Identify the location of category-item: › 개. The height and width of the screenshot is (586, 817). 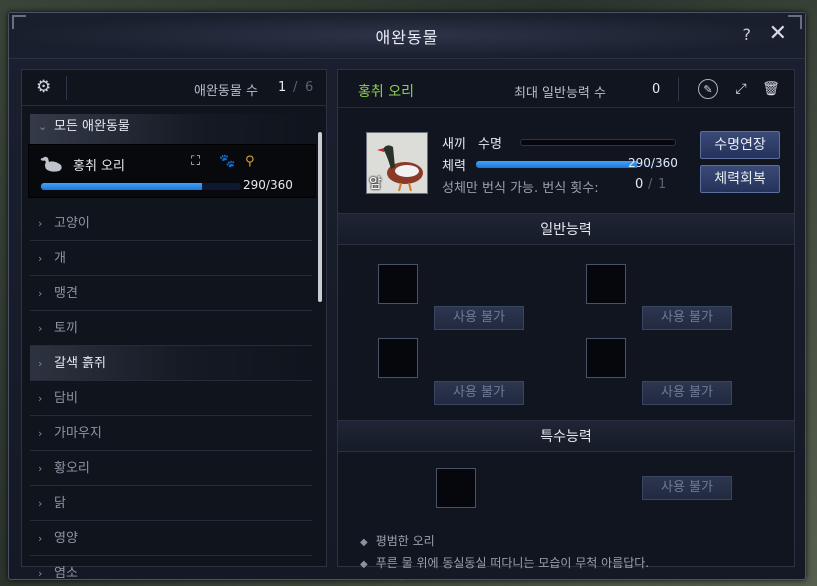
(171, 258).